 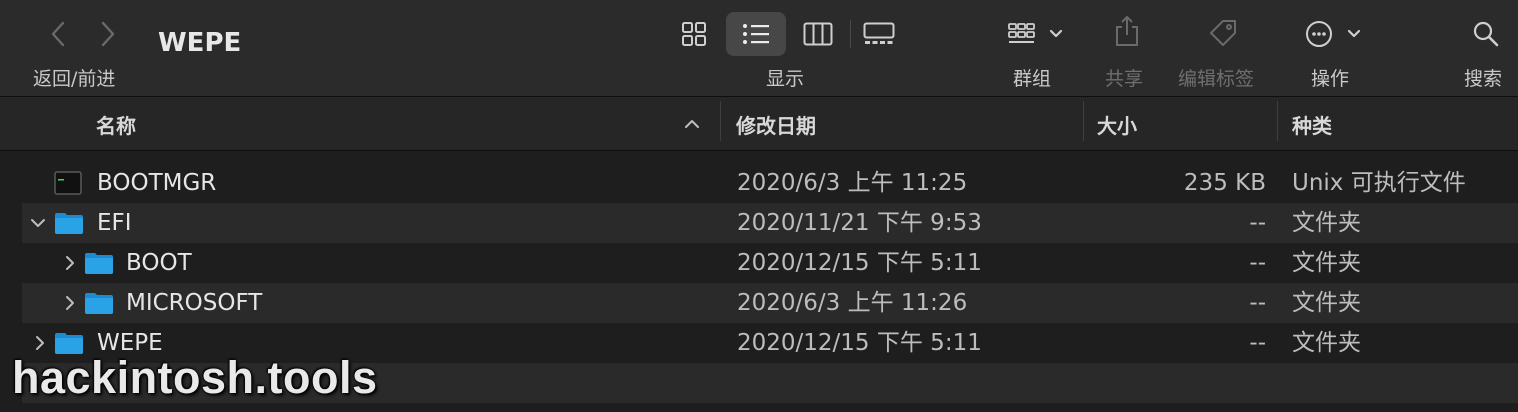 I want to click on group-label: 群组, so click(x=1032, y=79).